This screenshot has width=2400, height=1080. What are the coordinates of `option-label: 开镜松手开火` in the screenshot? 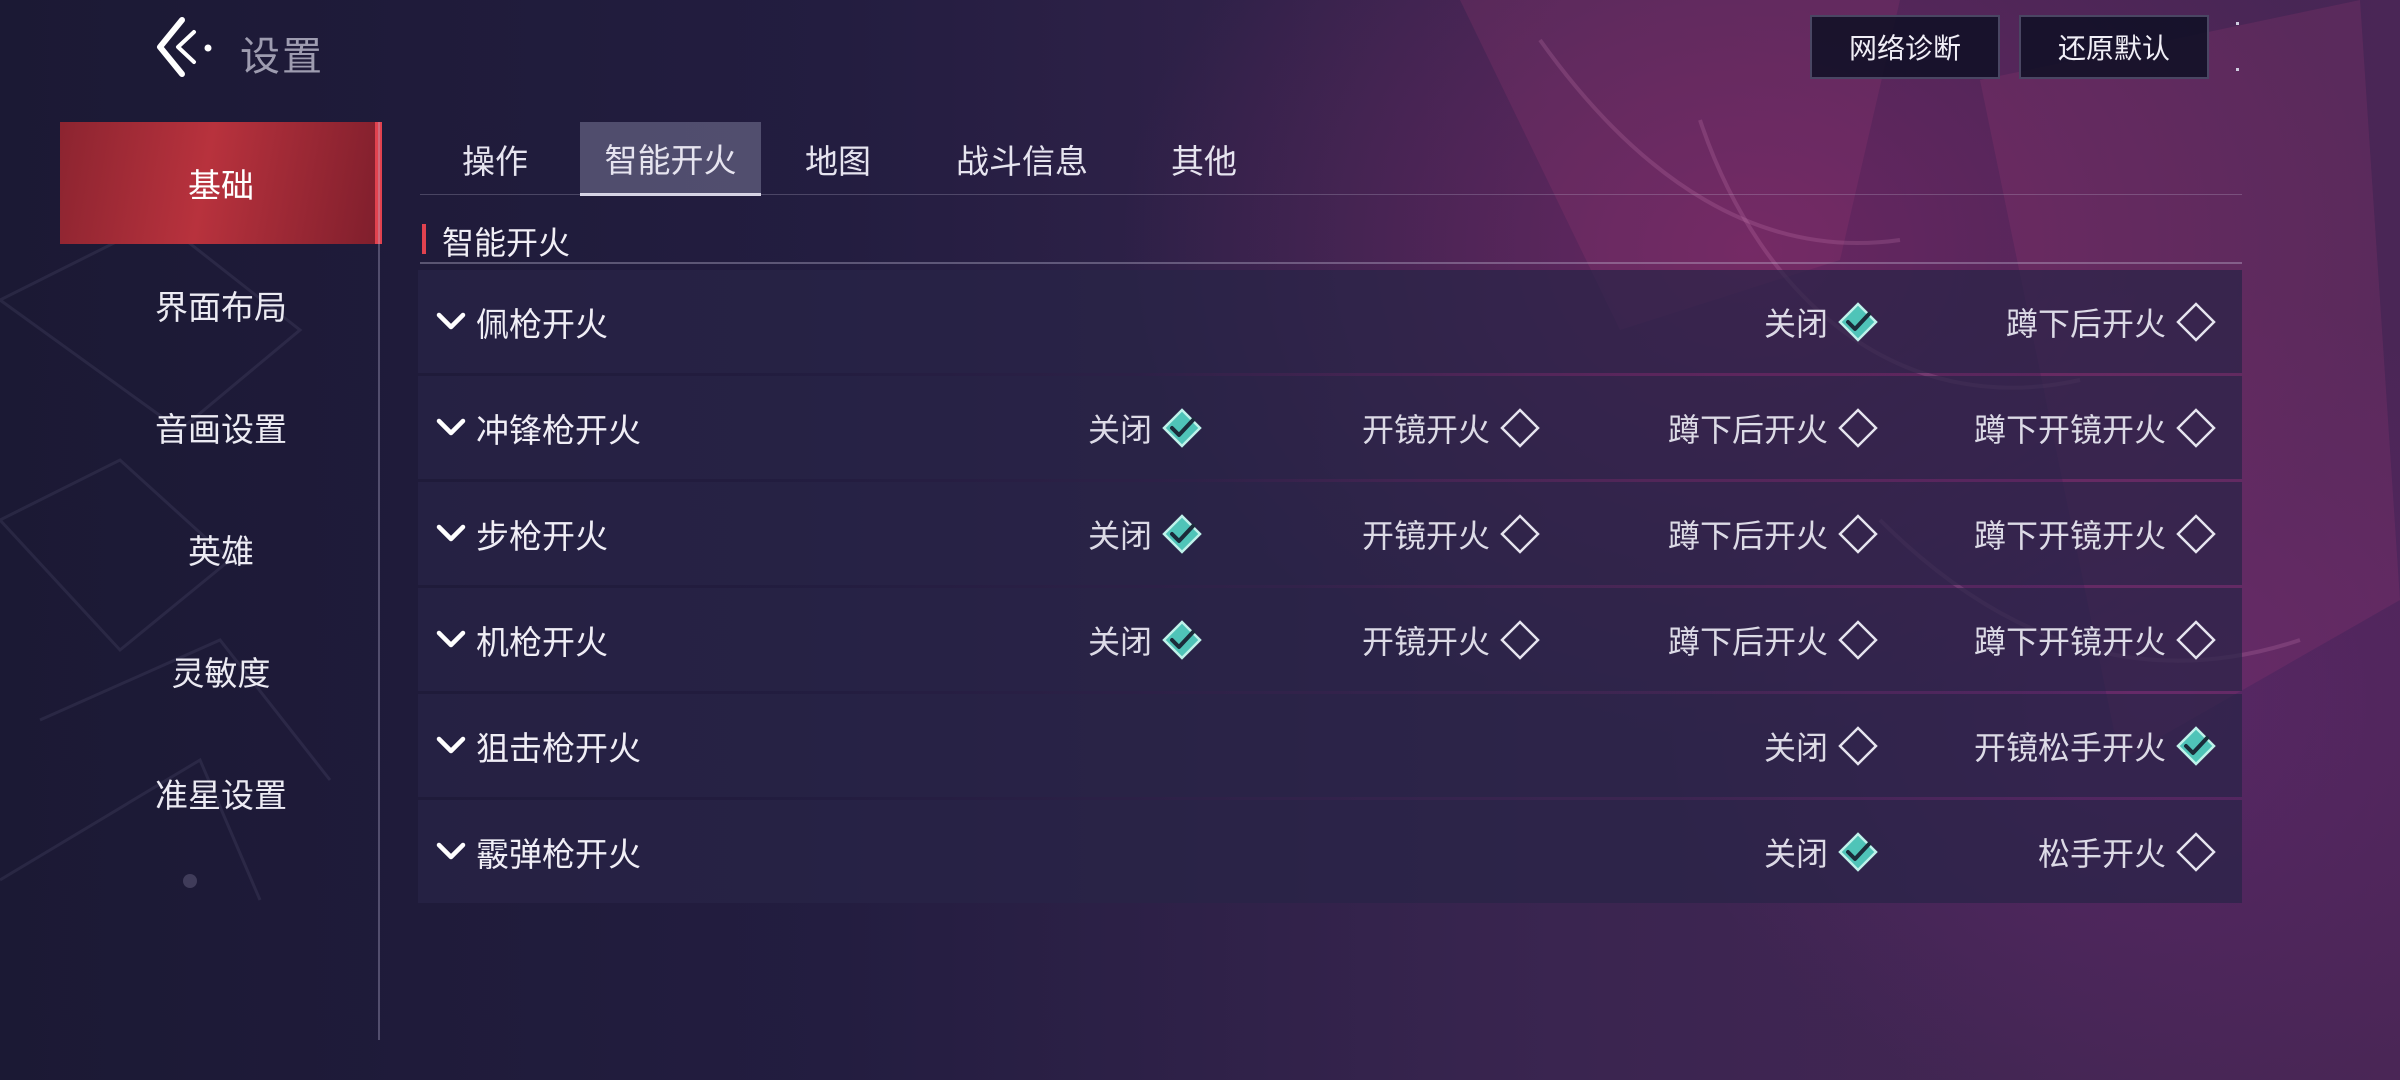 It's located at (2069, 747).